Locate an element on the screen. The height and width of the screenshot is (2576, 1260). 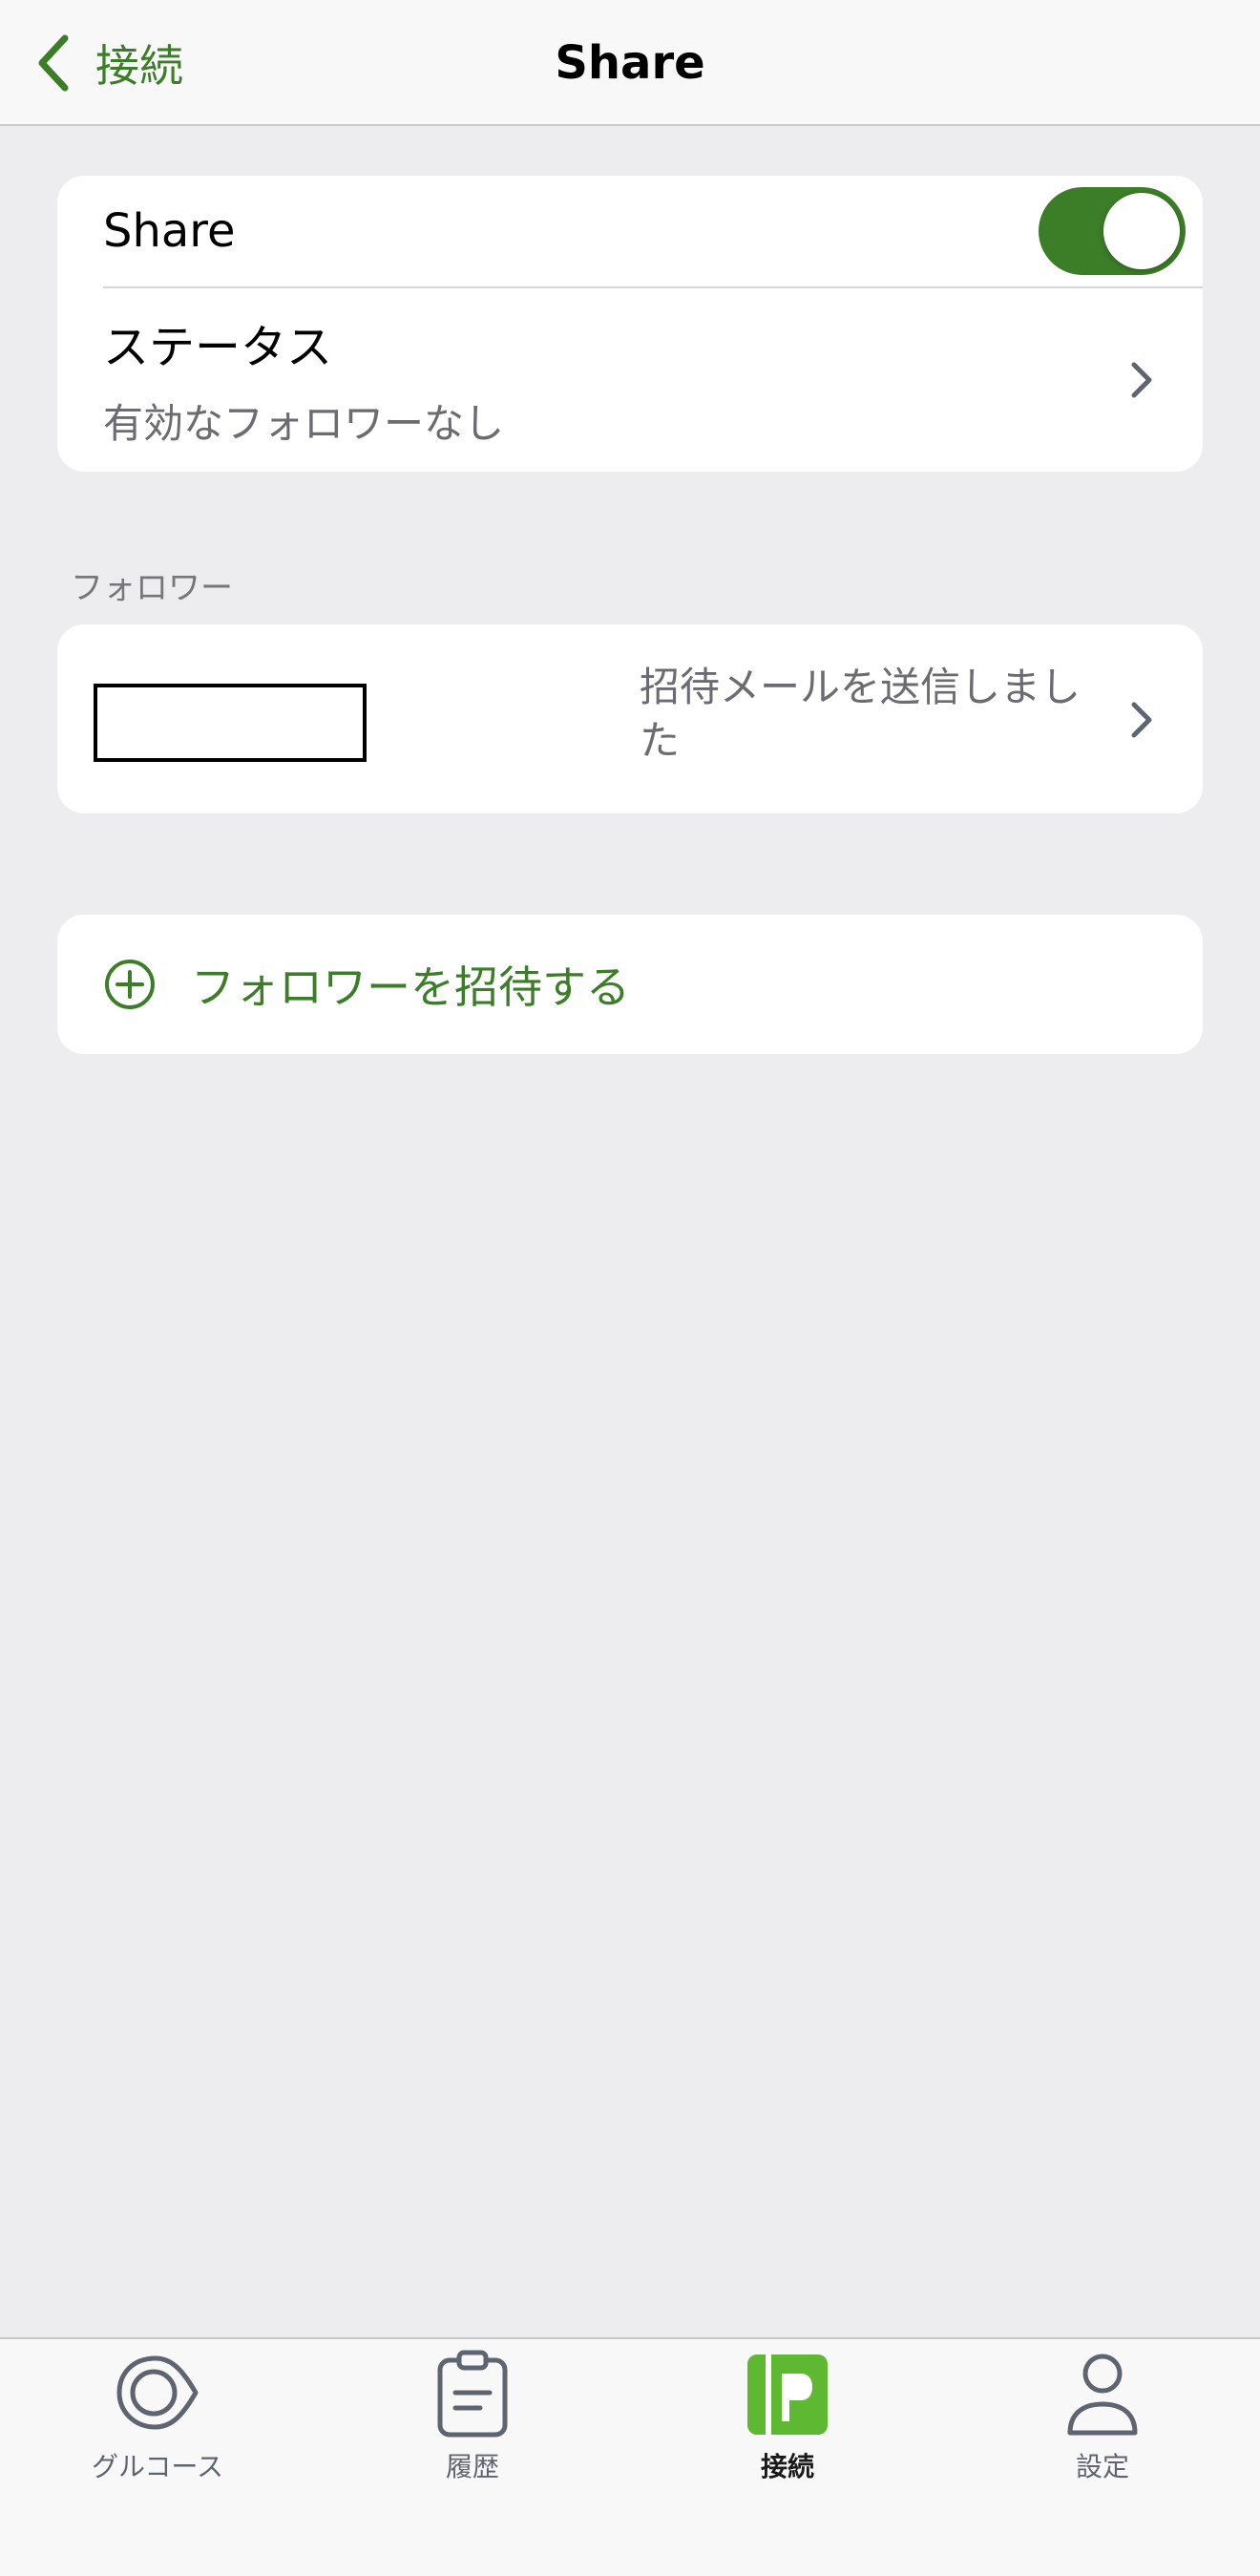
navigation-bar: 接続 Share is located at coordinates (630, 63).